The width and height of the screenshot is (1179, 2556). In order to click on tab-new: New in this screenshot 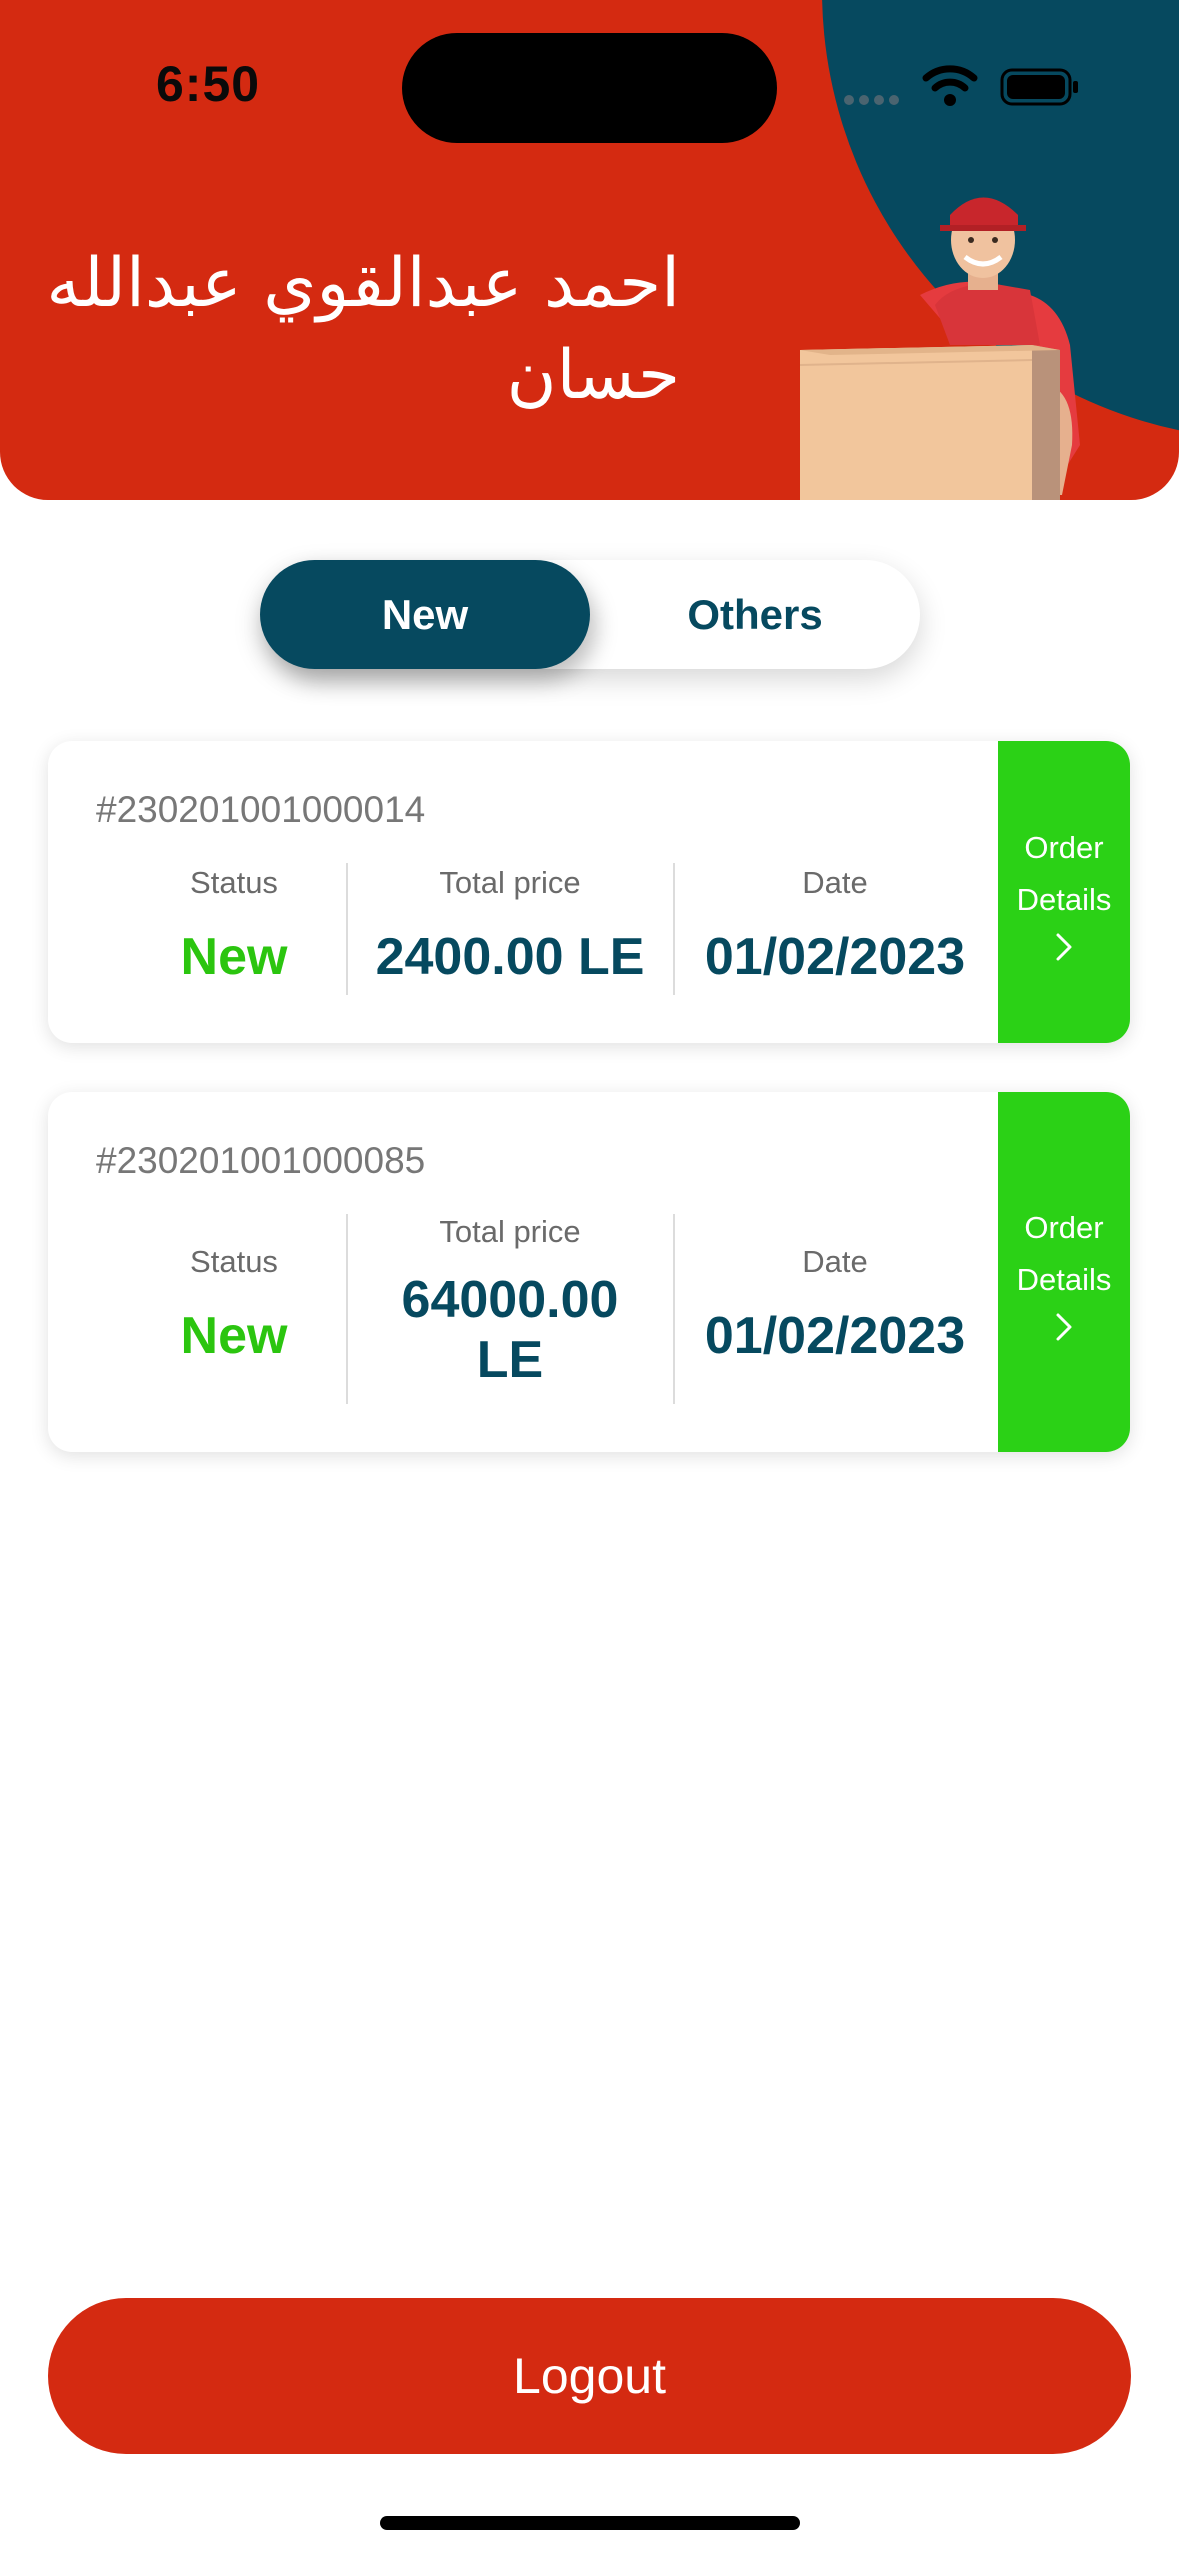, I will do `click(425, 614)`.